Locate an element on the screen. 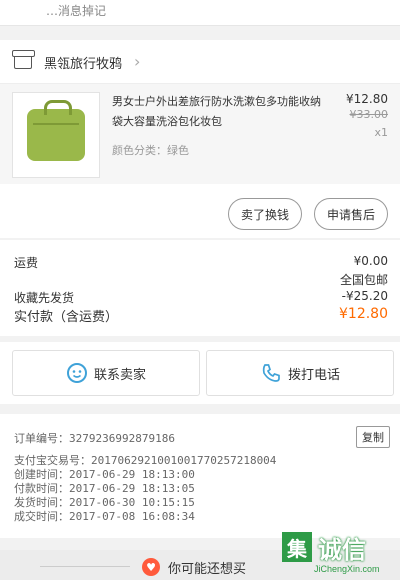 The width and height of the screenshot is (400, 580). heart-icon: ♥ is located at coordinates (151, 567).